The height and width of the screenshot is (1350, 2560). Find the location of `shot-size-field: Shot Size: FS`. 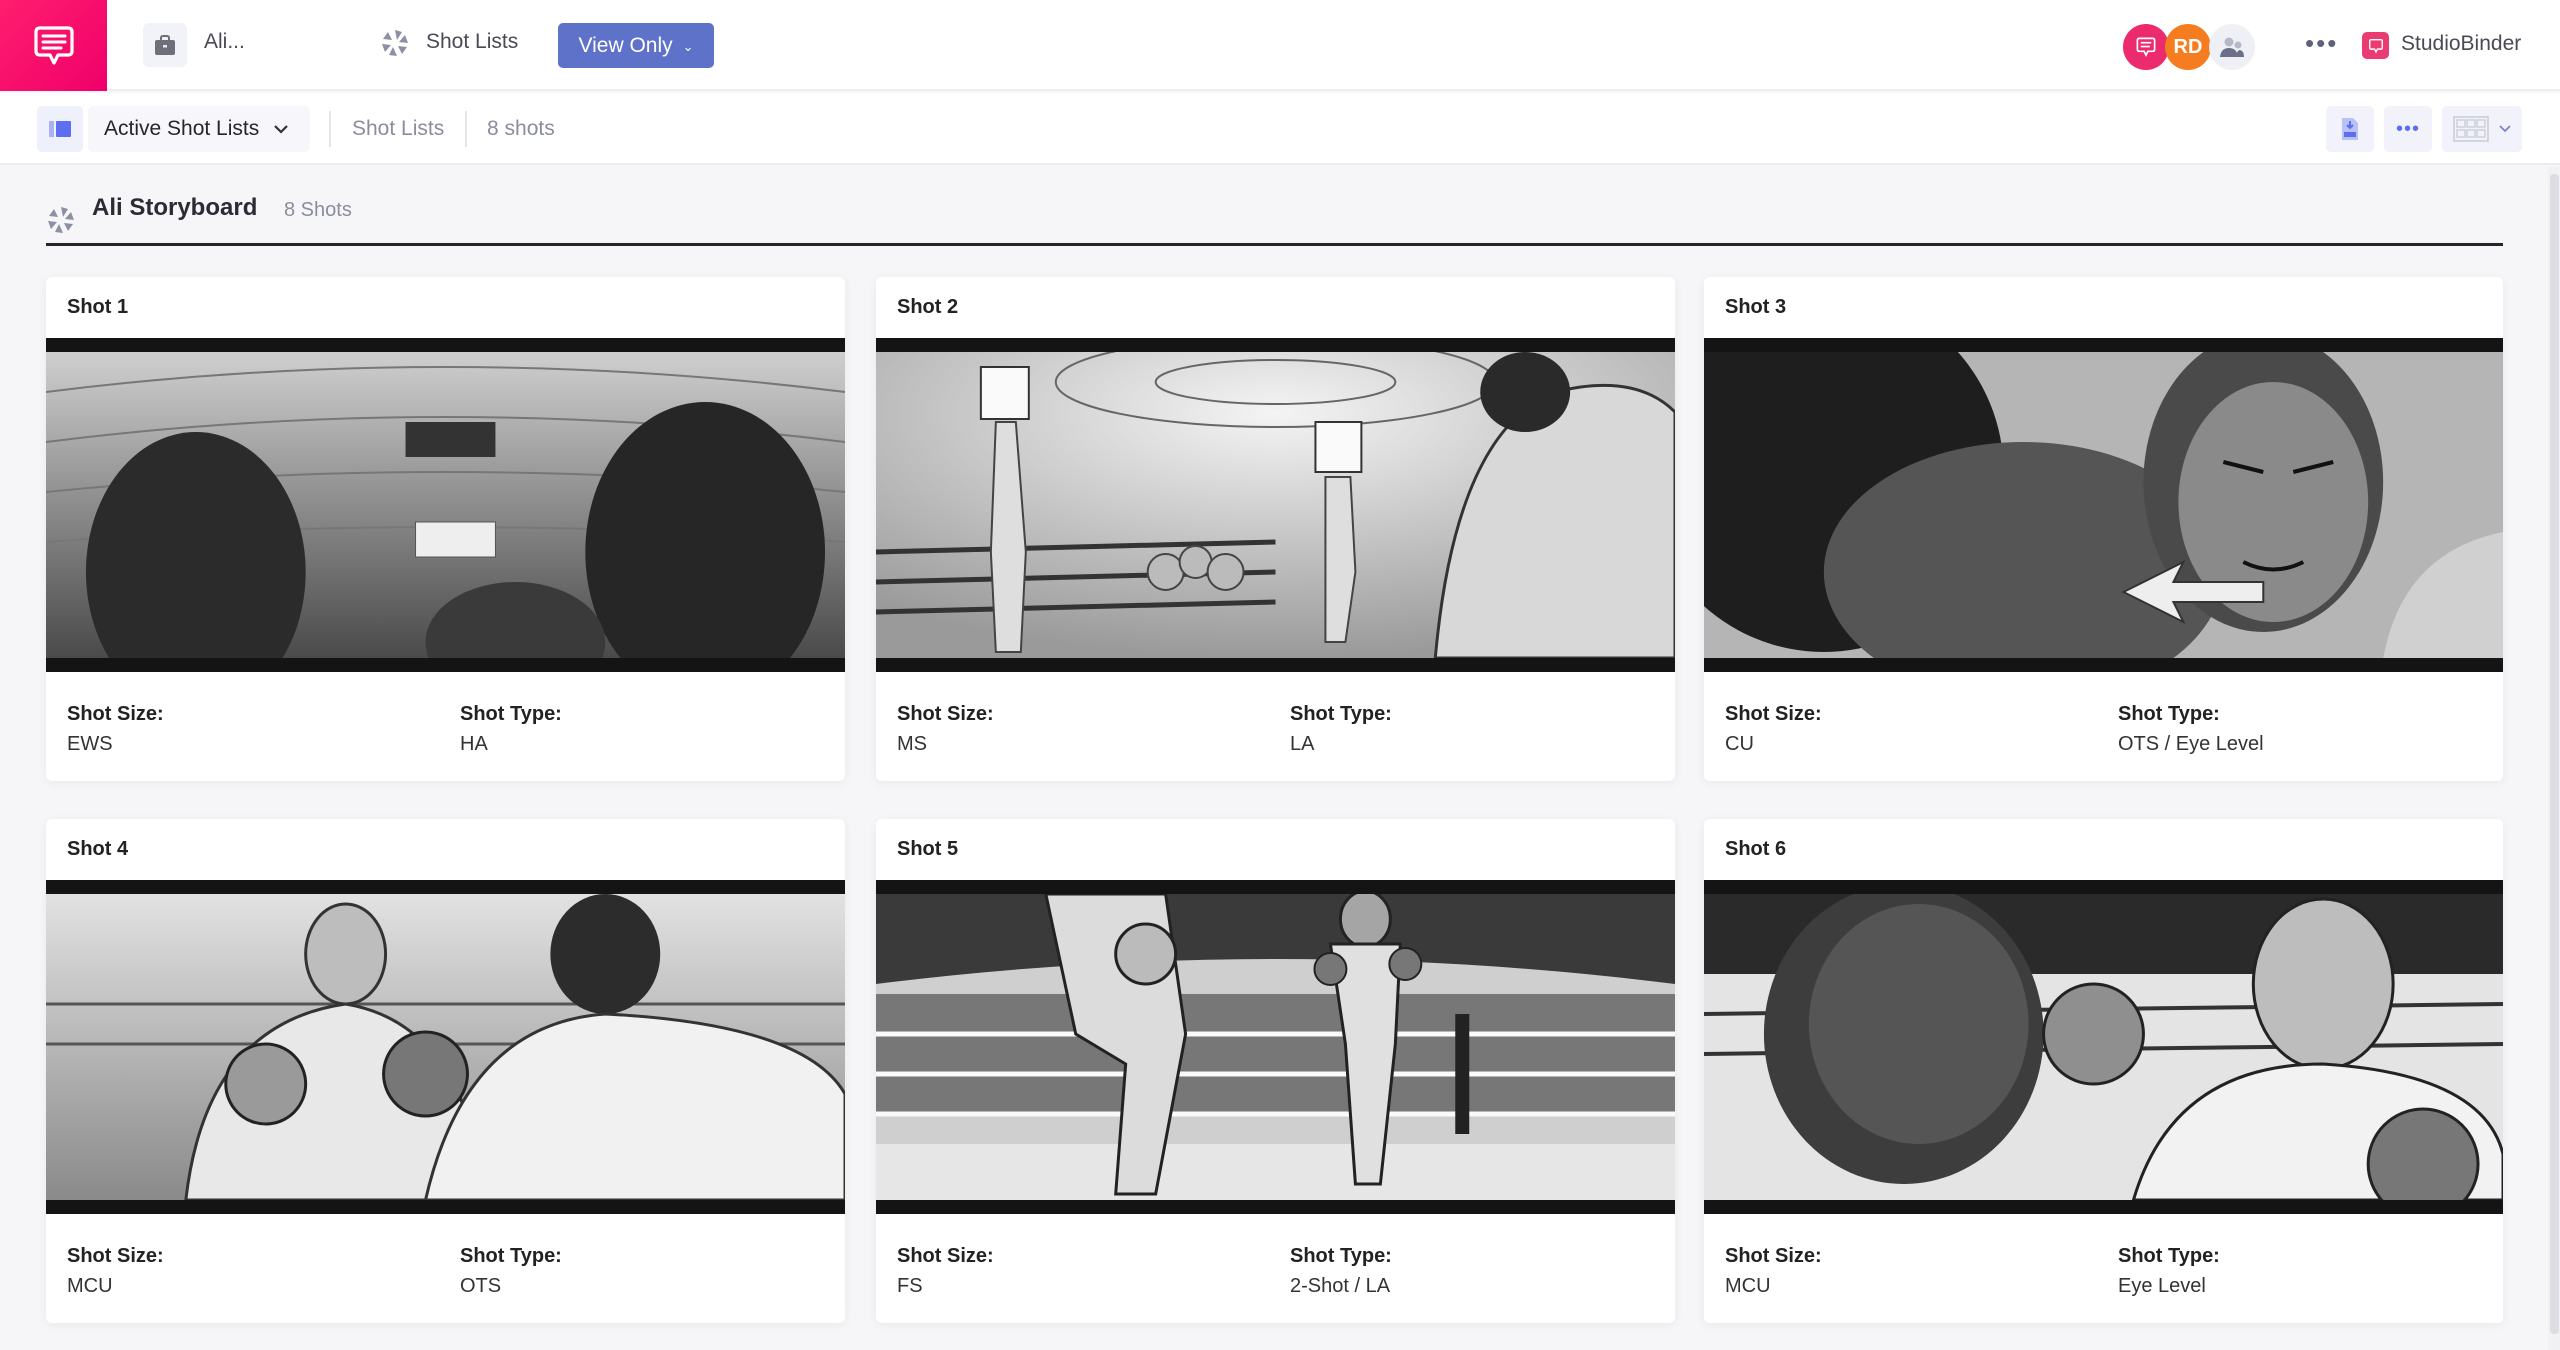

shot-size-field: Shot Size: FS is located at coordinates (945, 1271).